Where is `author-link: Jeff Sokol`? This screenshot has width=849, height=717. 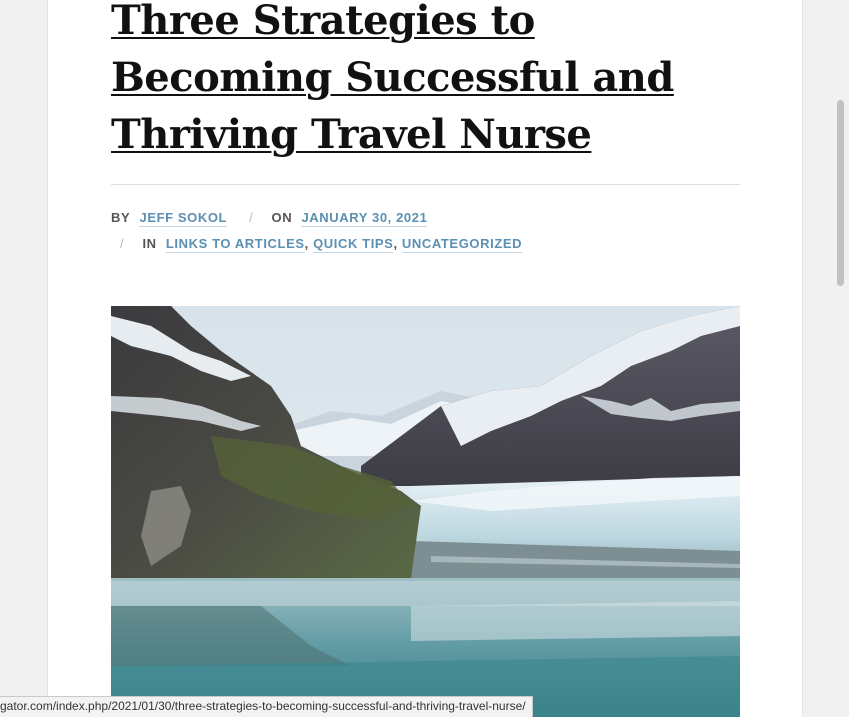 author-link: Jeff Sokol is located at coordinates (183, 218).